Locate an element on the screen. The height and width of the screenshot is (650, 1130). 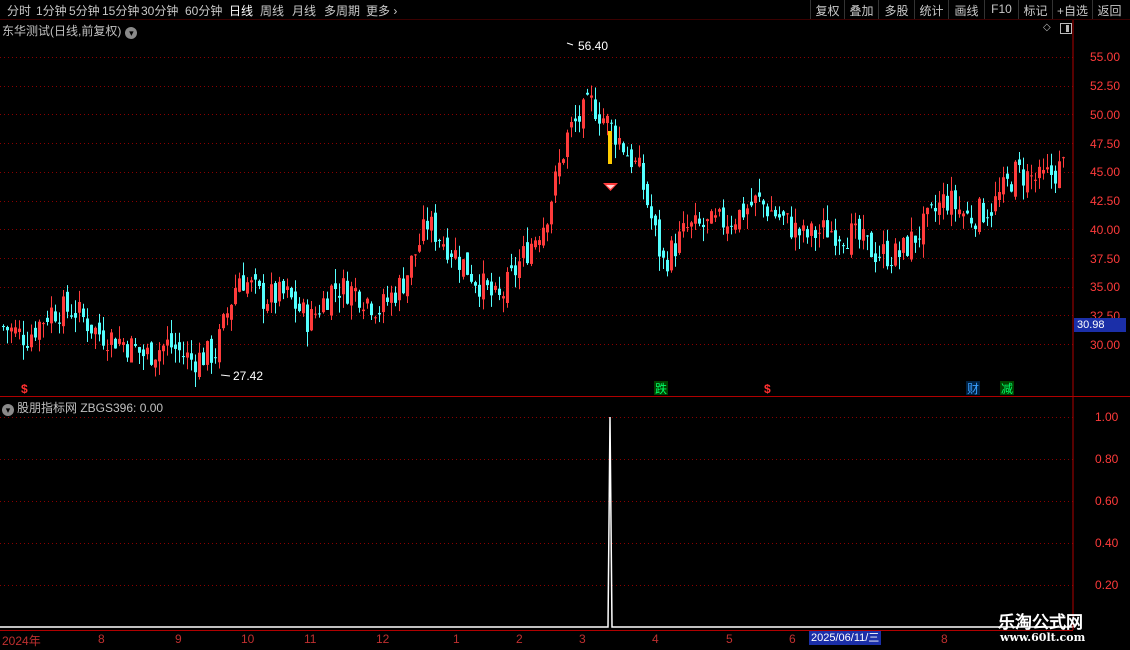
indicator-title: ▾ 股朋指标网 ZBGS396: 0.00 is located at coordinates (82, 407).